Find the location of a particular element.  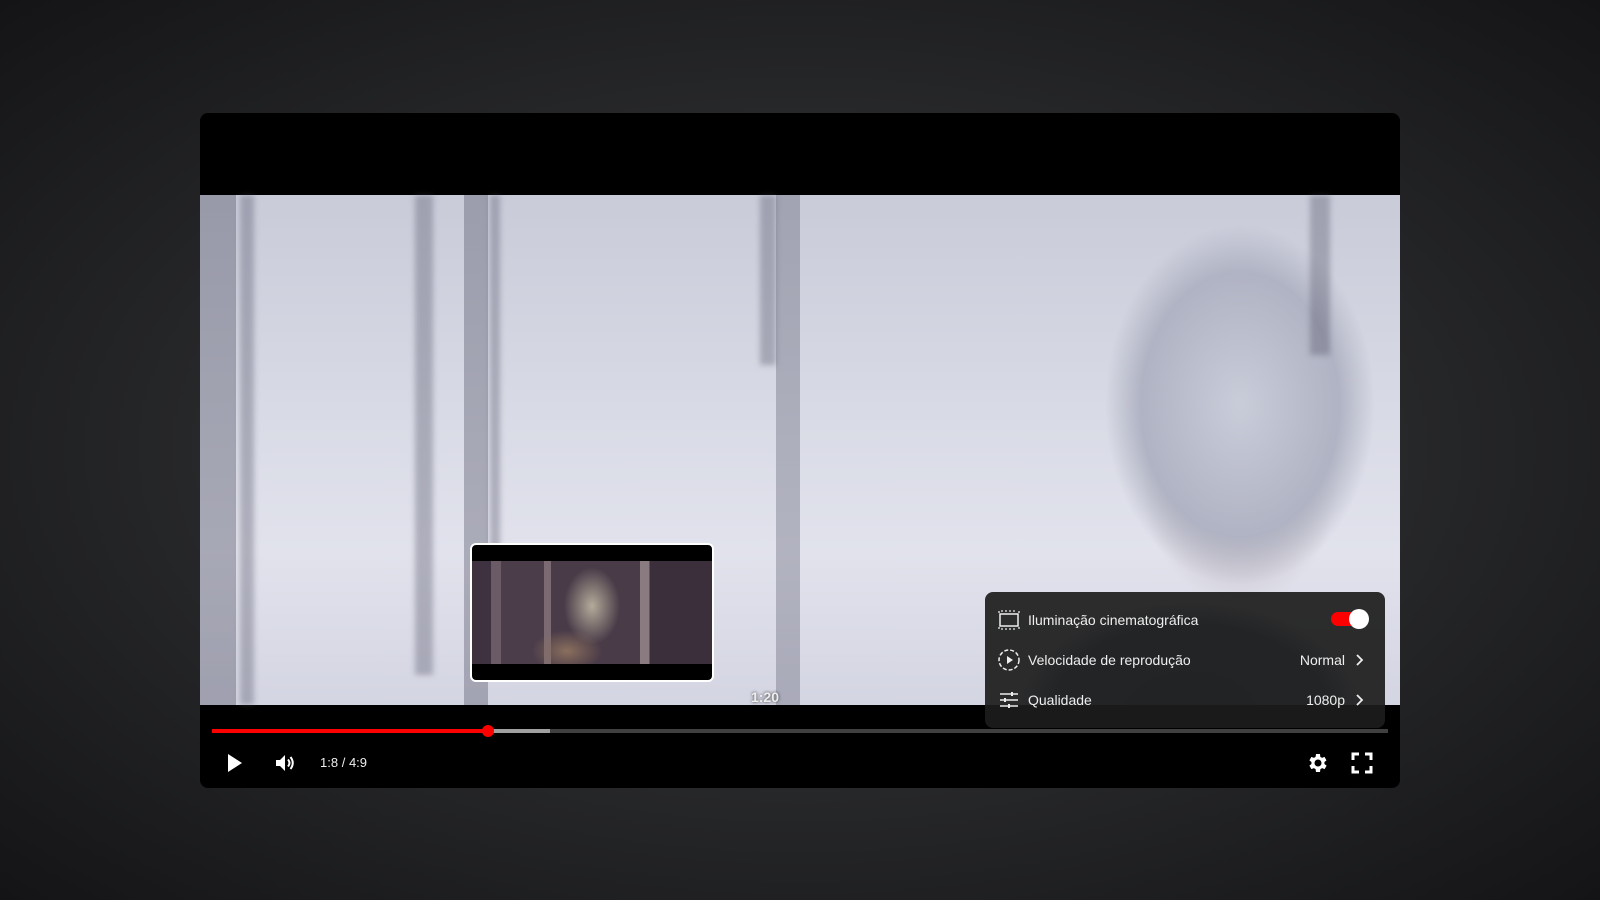

volume-icon is located at coordinates (285, 763).